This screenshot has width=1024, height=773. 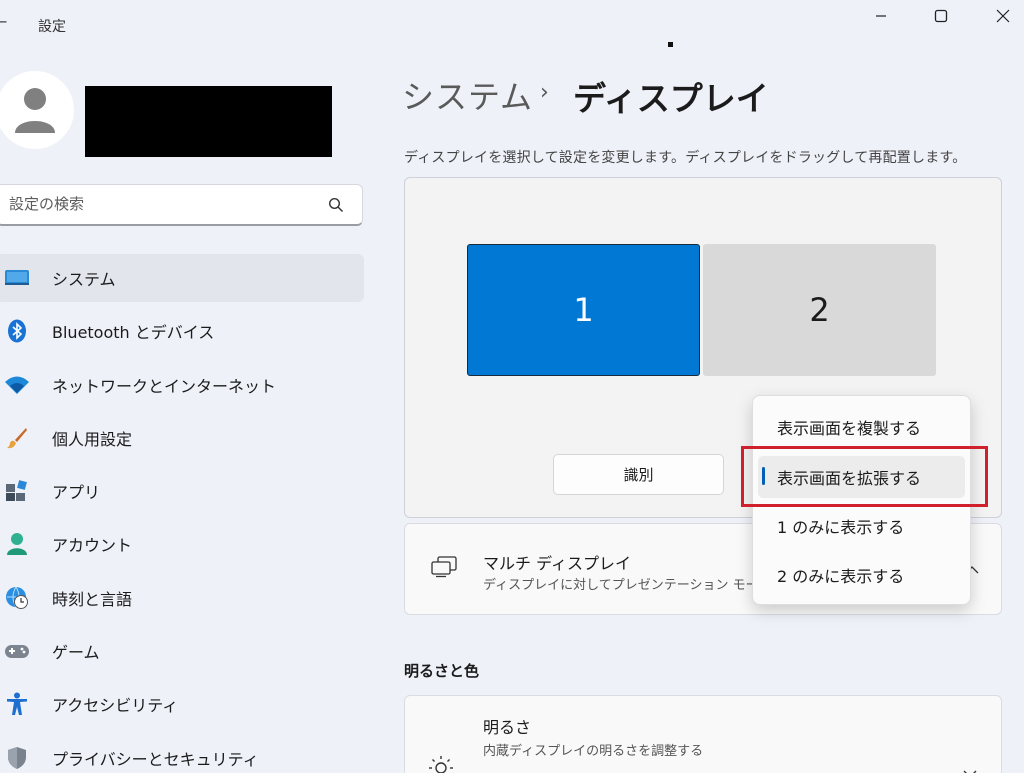 What do you see at coordinates (638, 474) in the screenshot?
I see `identify-button: 識別` at bounding box center [638, 474].